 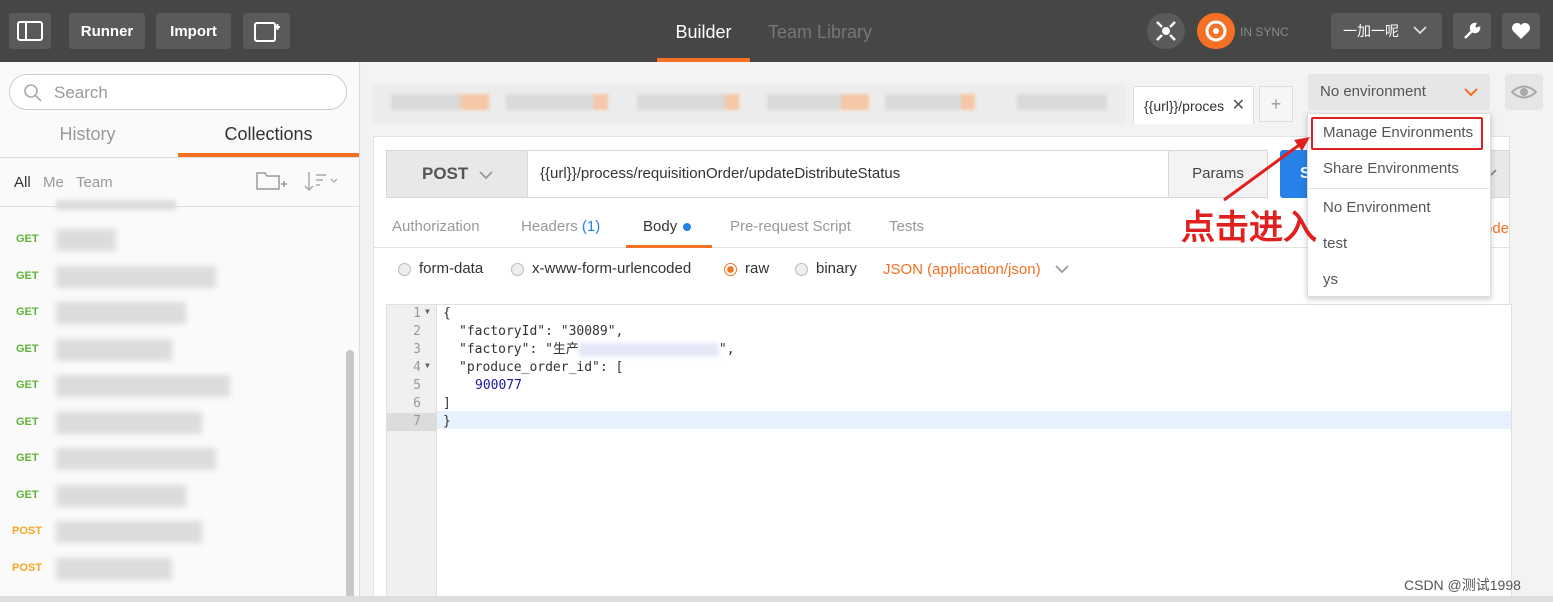 I want to click on open-tab-label: {{url}}/proces, so click(x=1184, y=106).